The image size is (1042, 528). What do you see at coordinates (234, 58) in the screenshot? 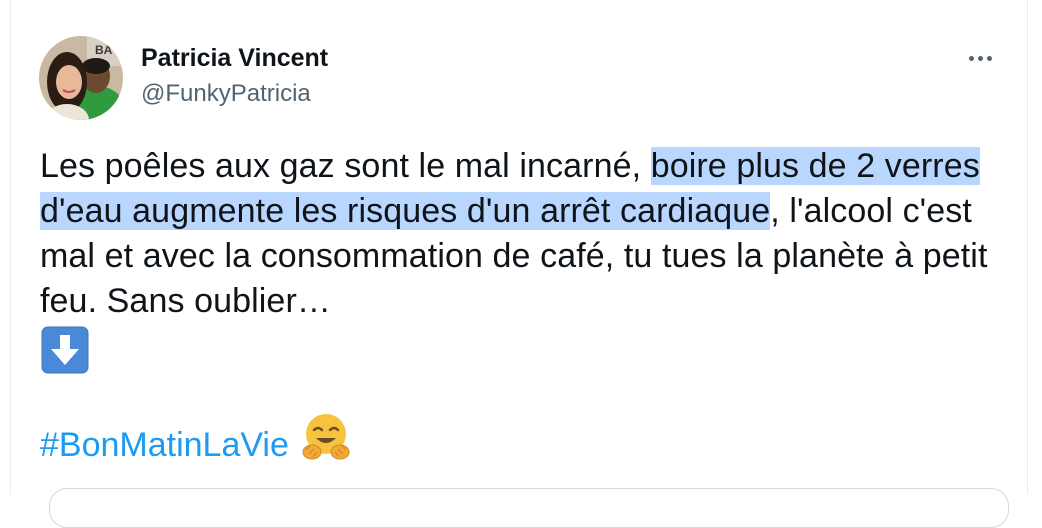
I see `author-display-name: Patricia Vincent` at bounding box center [234, 58].